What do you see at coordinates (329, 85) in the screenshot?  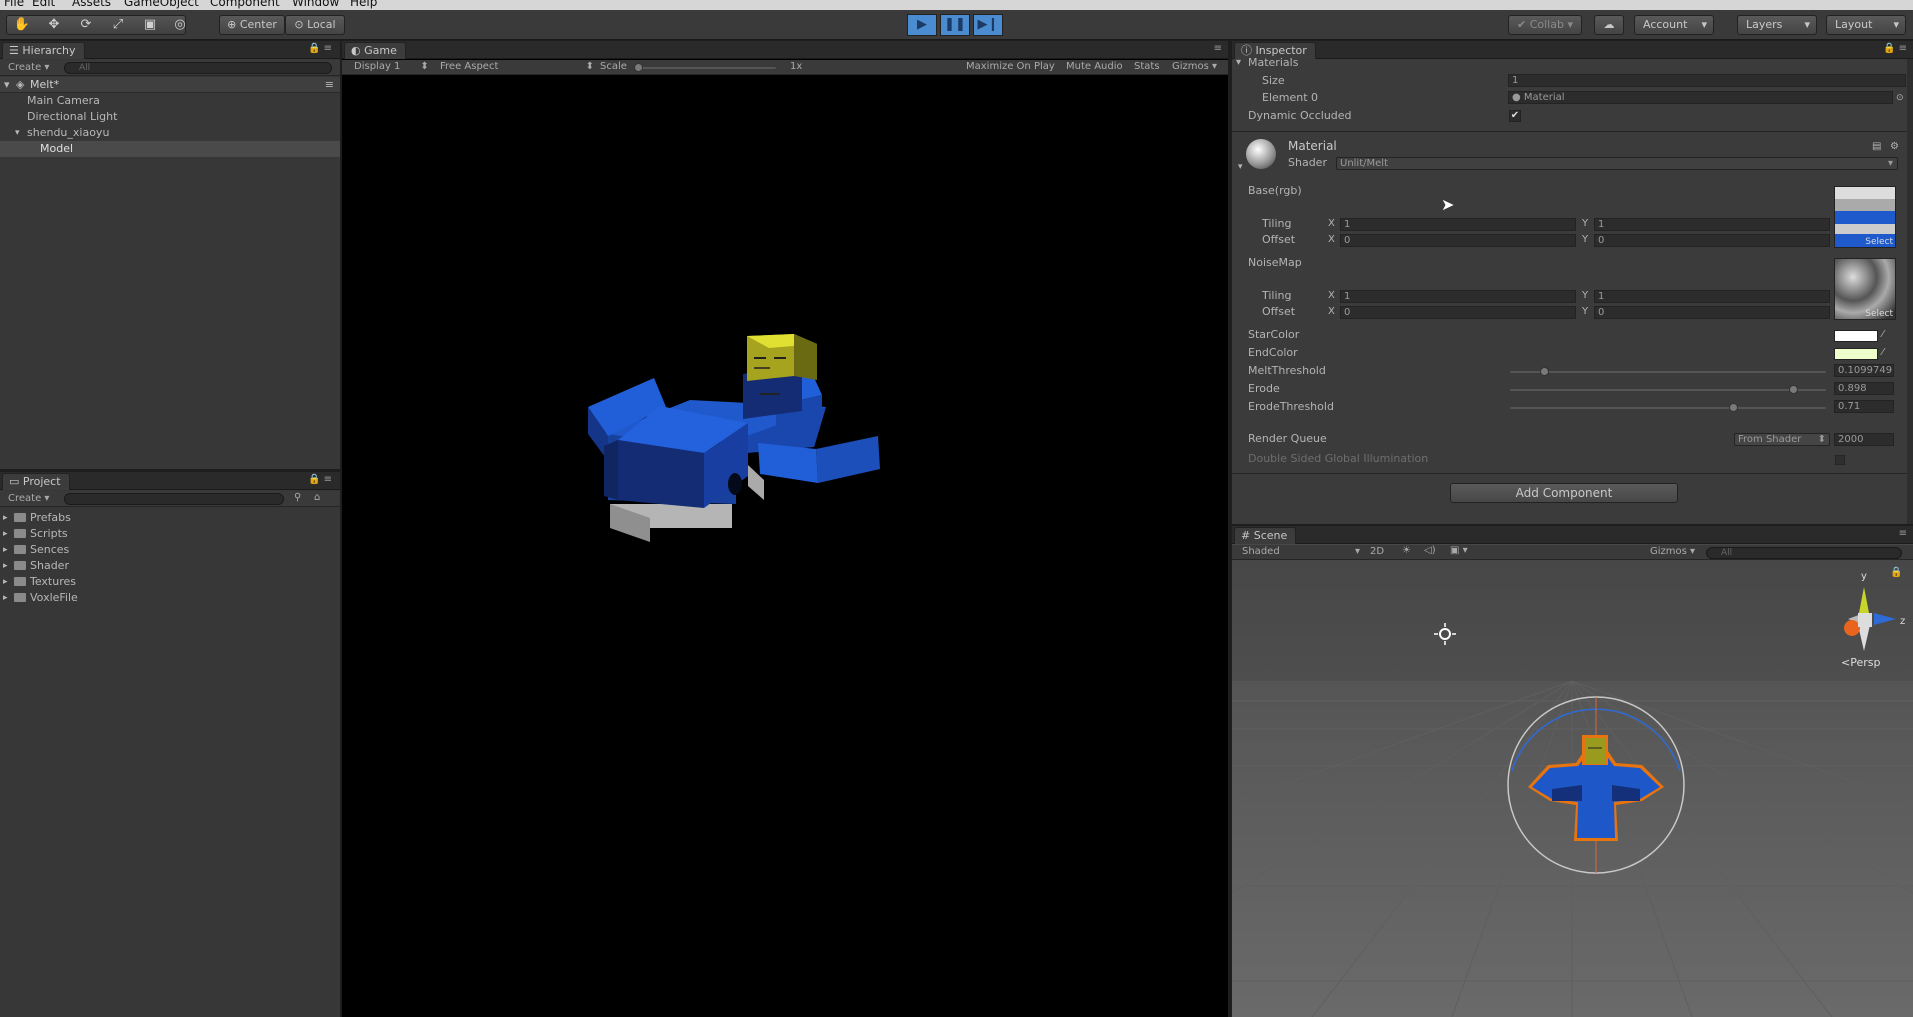 I see `scene-menu-icon: ≡` at bounding box center [329, 85].